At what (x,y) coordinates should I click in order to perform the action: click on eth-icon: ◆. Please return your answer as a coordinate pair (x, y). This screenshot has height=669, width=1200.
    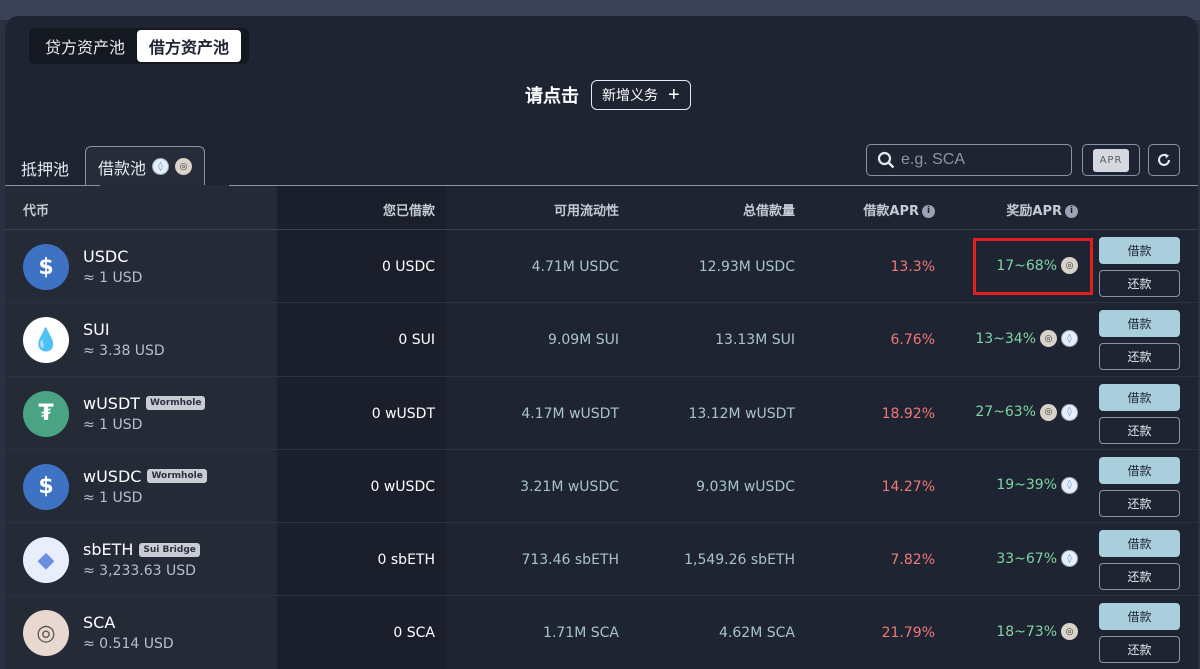
    Looking at the image, I should click on (46, 560).